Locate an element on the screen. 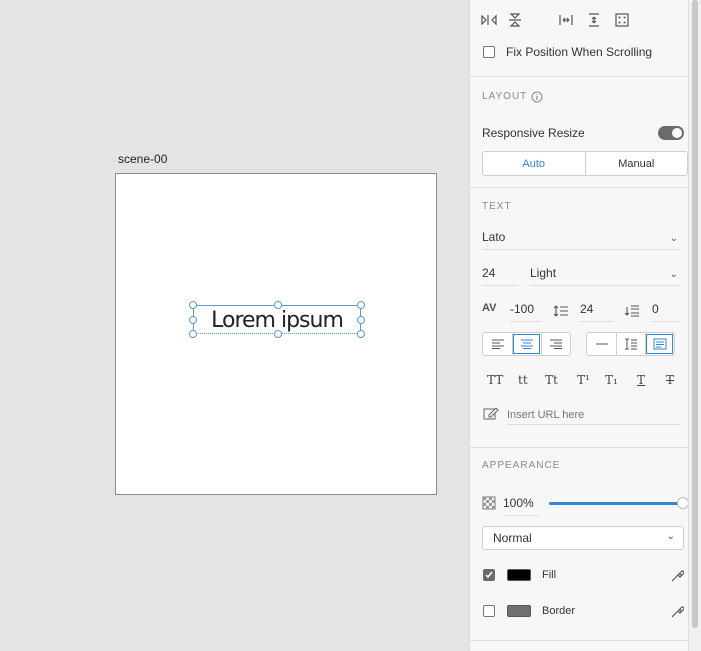 The image size is (701, 651). fixed-size-button is located at coordinates (659, 344).